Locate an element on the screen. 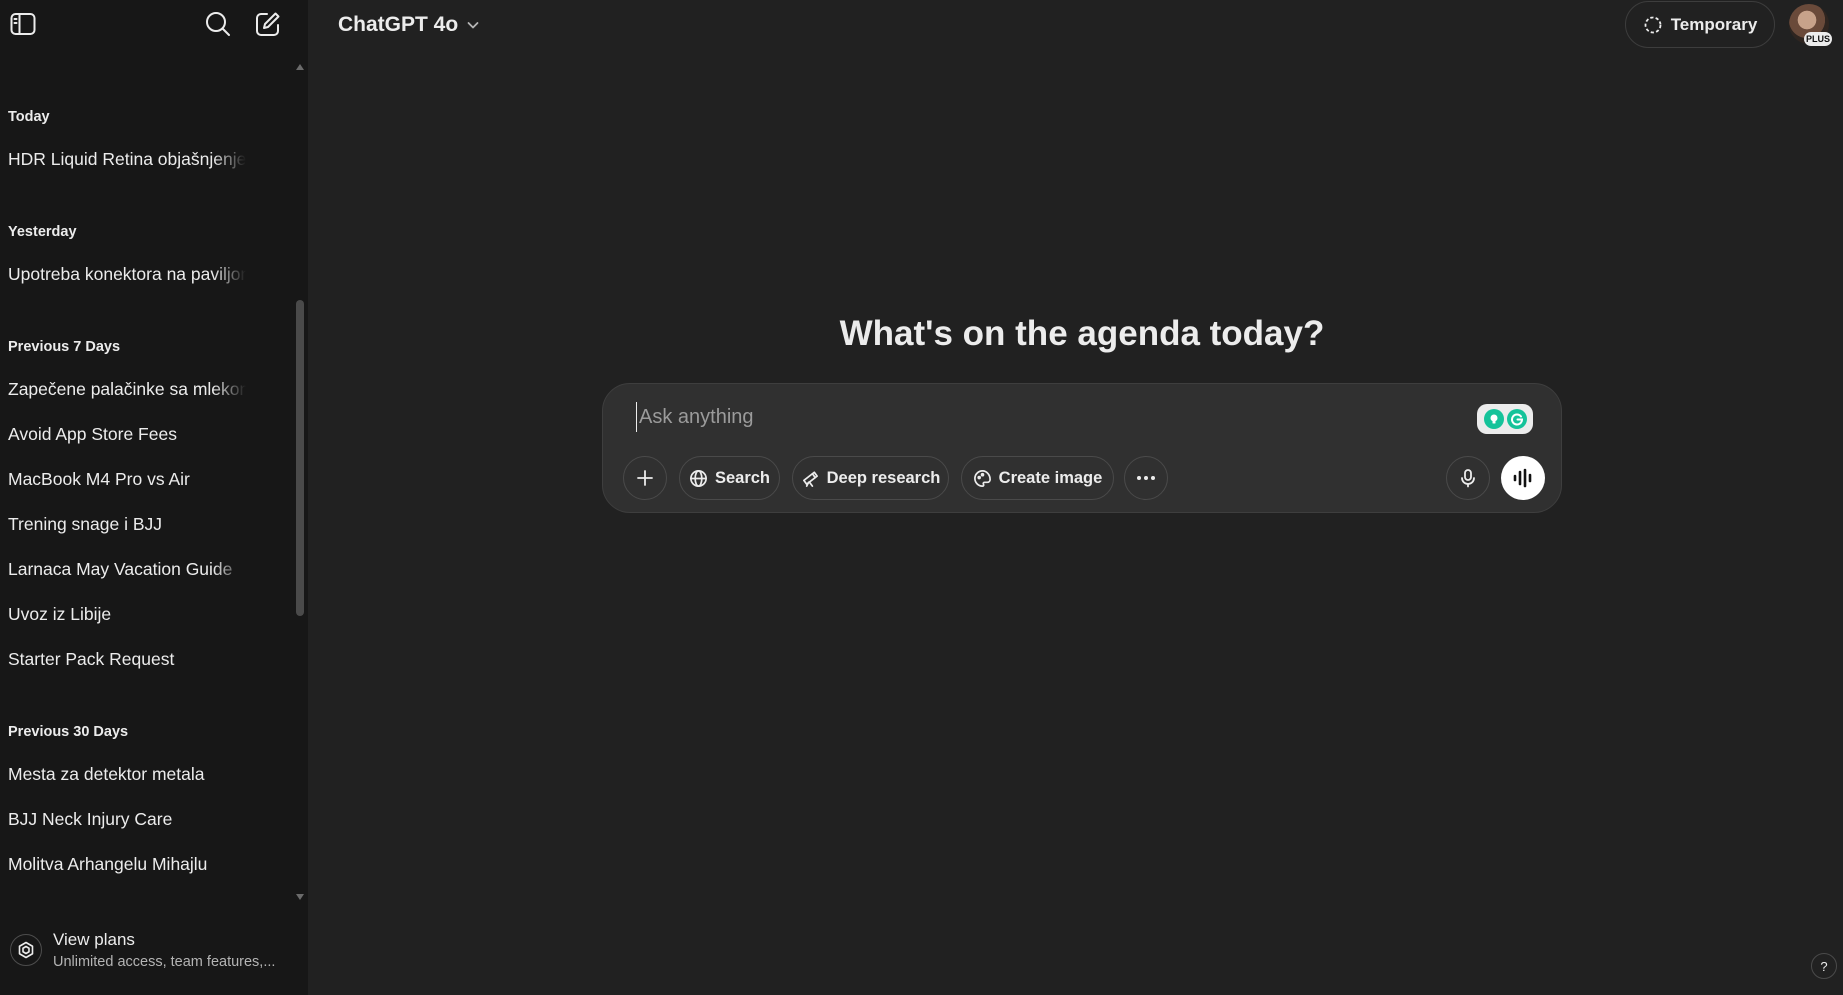 The height and width of the screenshot is (995, 1843). page-title: What's on the agenda today? is located at coordinates (1082, 333).